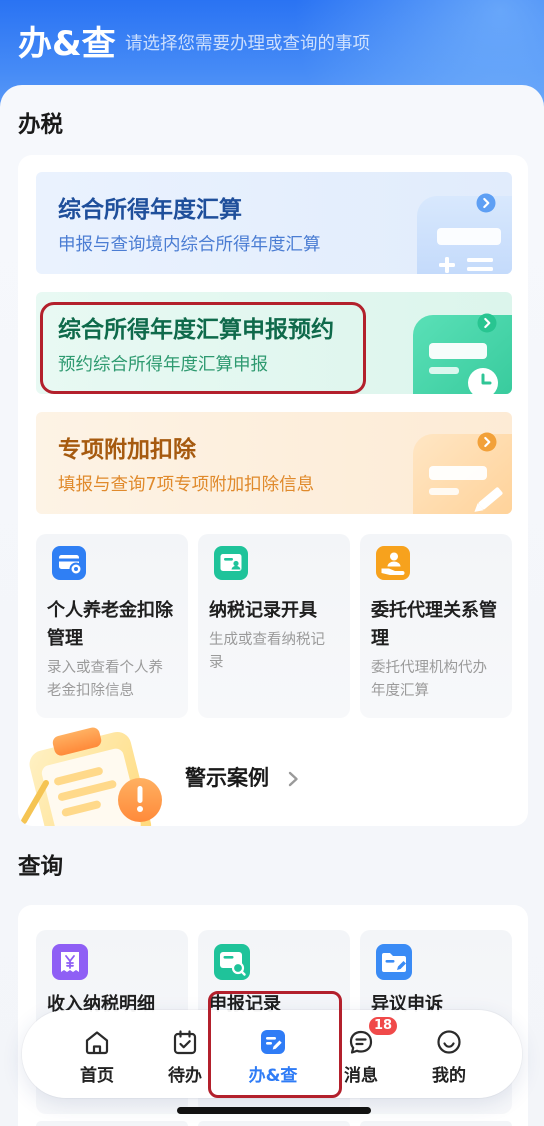 The width and height of the screenshot is (544, 1126). I want to click on banner-title: 专项附加扣除, so click(127, 450).